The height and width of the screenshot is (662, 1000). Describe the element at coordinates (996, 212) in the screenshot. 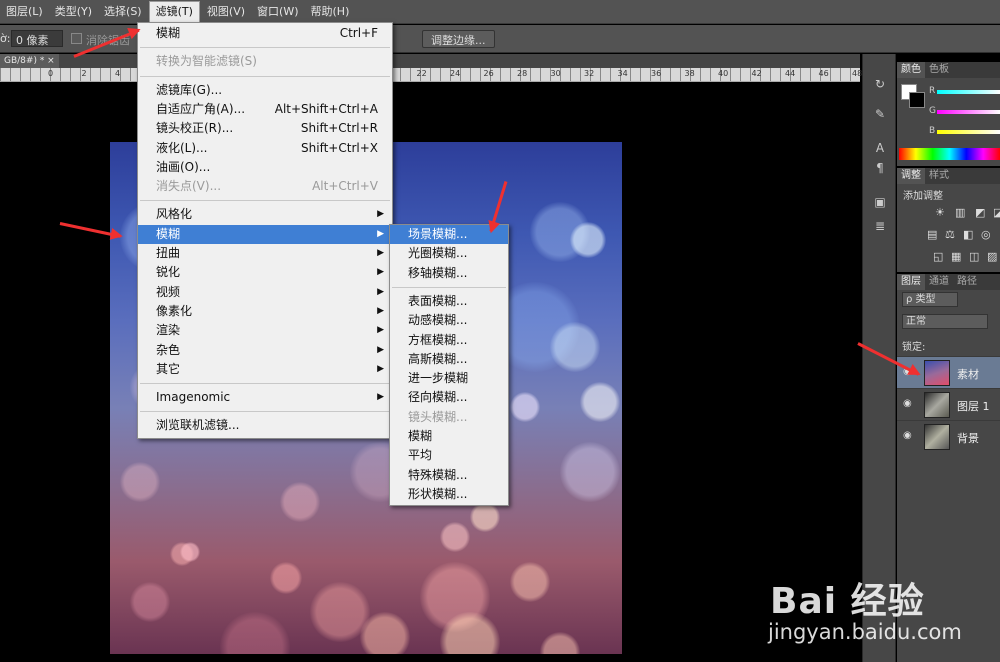

I see `exposure-icon: ◪` at that location.